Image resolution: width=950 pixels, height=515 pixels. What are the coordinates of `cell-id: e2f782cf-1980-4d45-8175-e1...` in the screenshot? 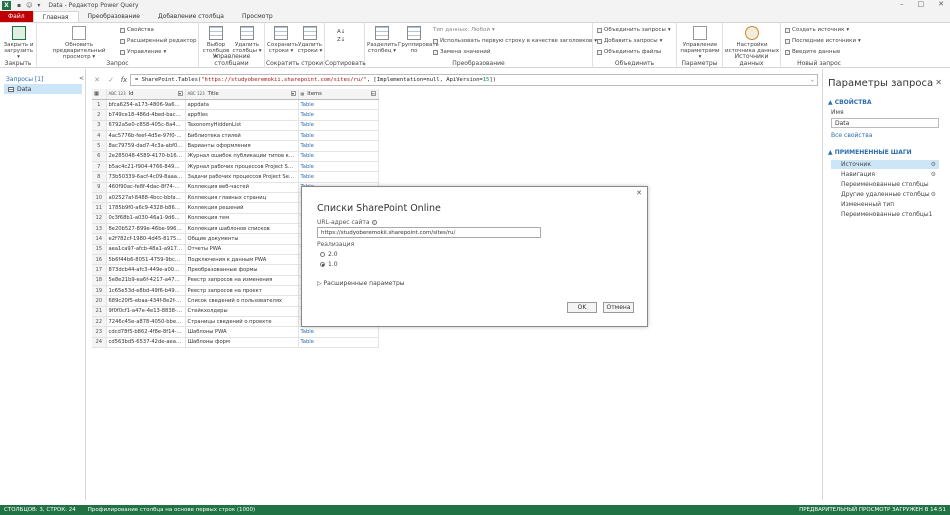 It's located at (146, 239).